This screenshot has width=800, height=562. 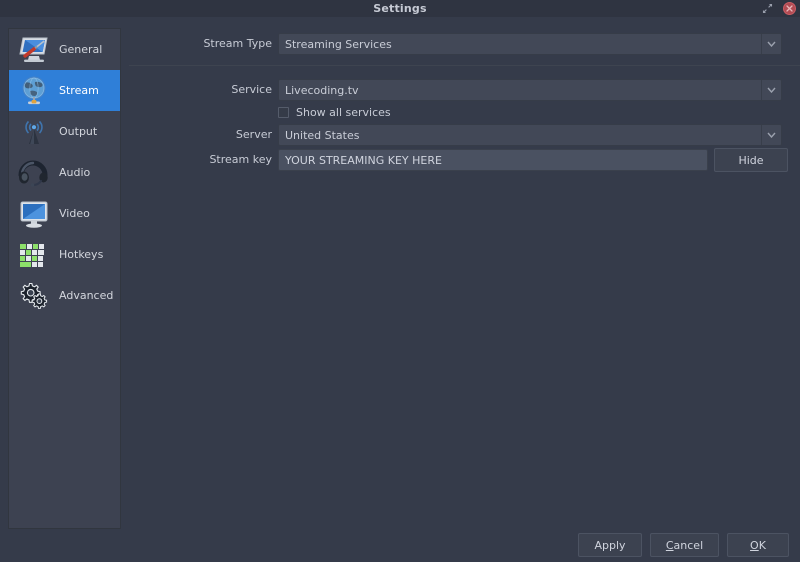 I want to click on show-all-services-checkbox: Show all services, so click(x=334, y=112).